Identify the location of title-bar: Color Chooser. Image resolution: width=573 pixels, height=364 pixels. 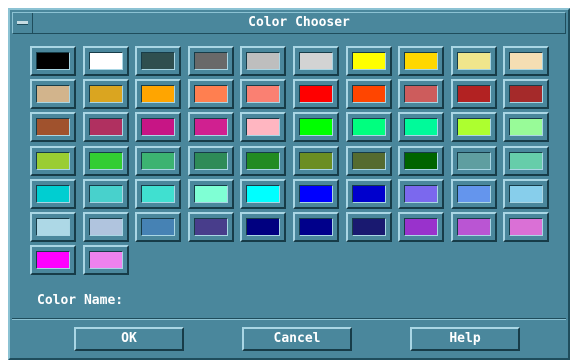
(289, 23).